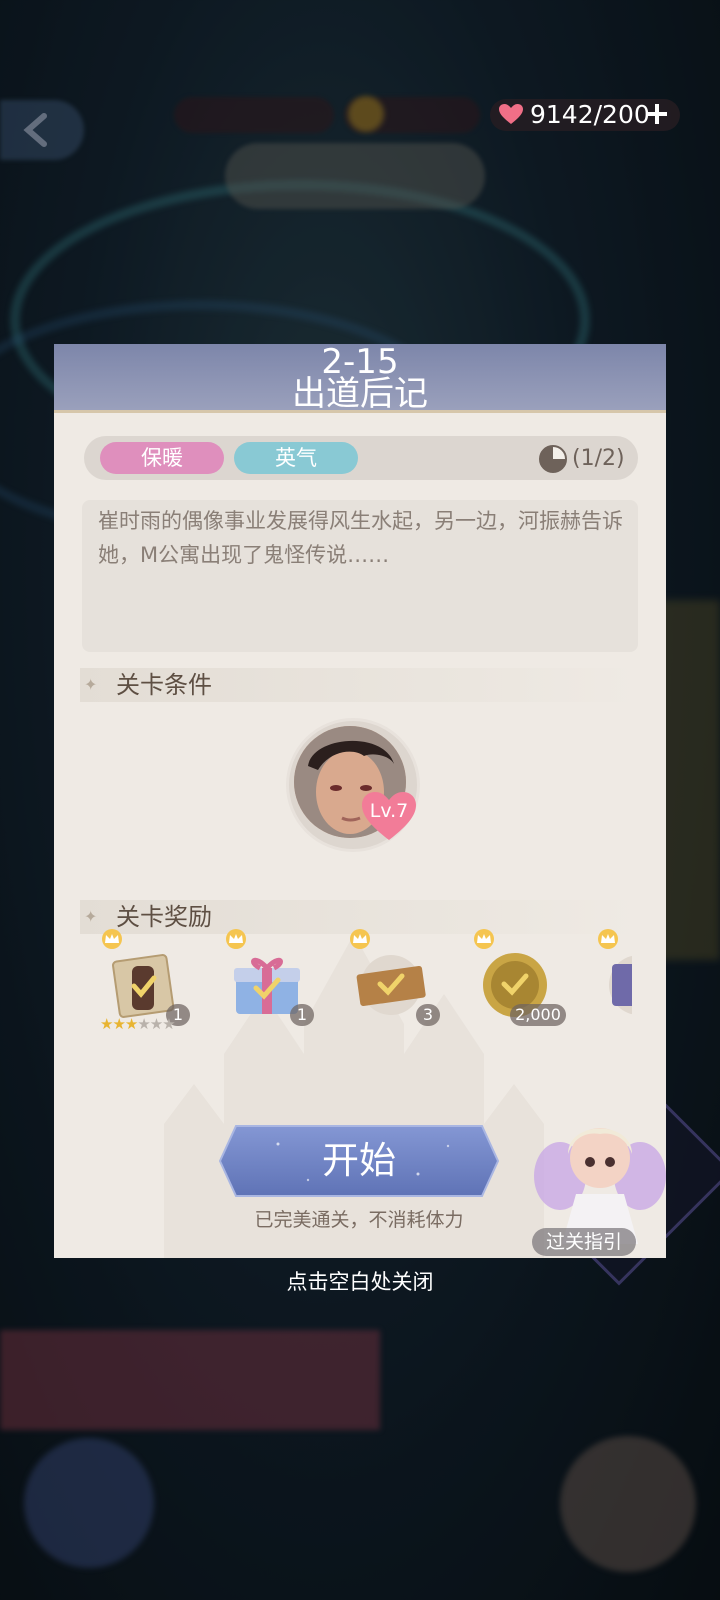 The height and width of the screenshot is (1600, 720). What do you see at coordinates (617, 985) in the screenshot?
I see `reward-item-purple` at bounding box center [617, 985].